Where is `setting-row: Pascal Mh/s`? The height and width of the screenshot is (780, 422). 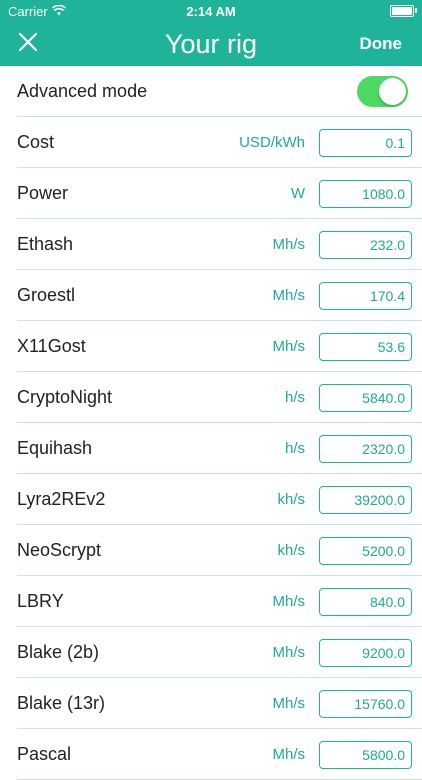
setting-row: Pascal Mh/s is located at coordinates (211, 754).